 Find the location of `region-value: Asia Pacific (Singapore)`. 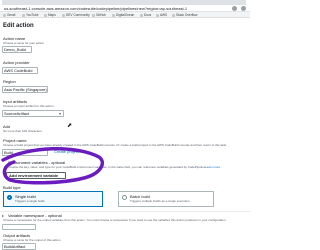

region-value: Asia Pacific (Singapore) is located at coordinates (25, 89).